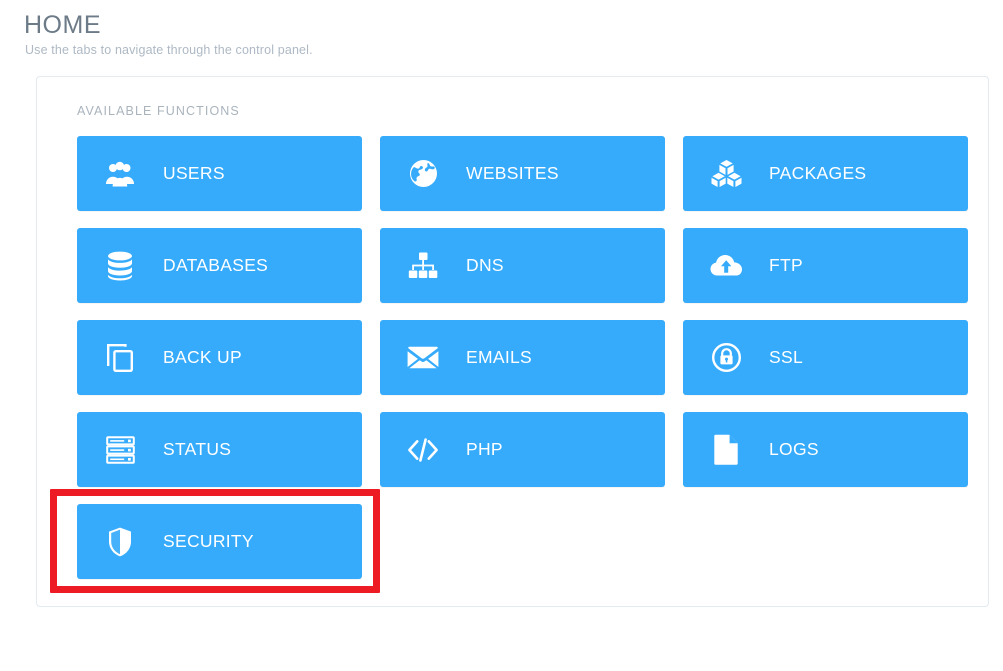 This screenshot has height=671, width=1003. I want to click on tile-label: DNS, so click(485, 265).